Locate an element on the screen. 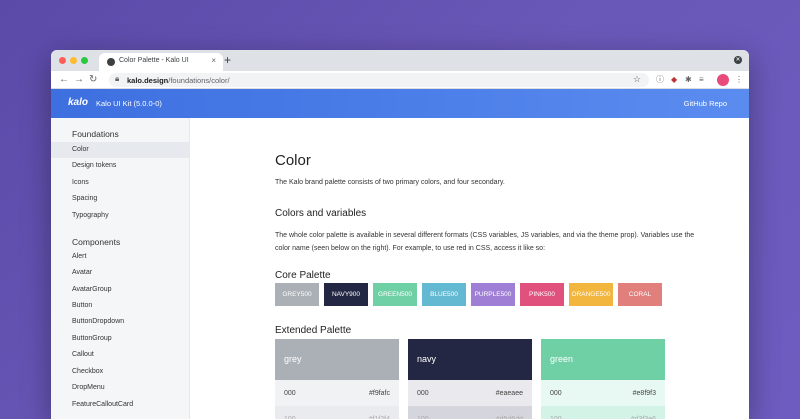  shade-row: 000 #eaeaee is located at coordinates (470, 393).